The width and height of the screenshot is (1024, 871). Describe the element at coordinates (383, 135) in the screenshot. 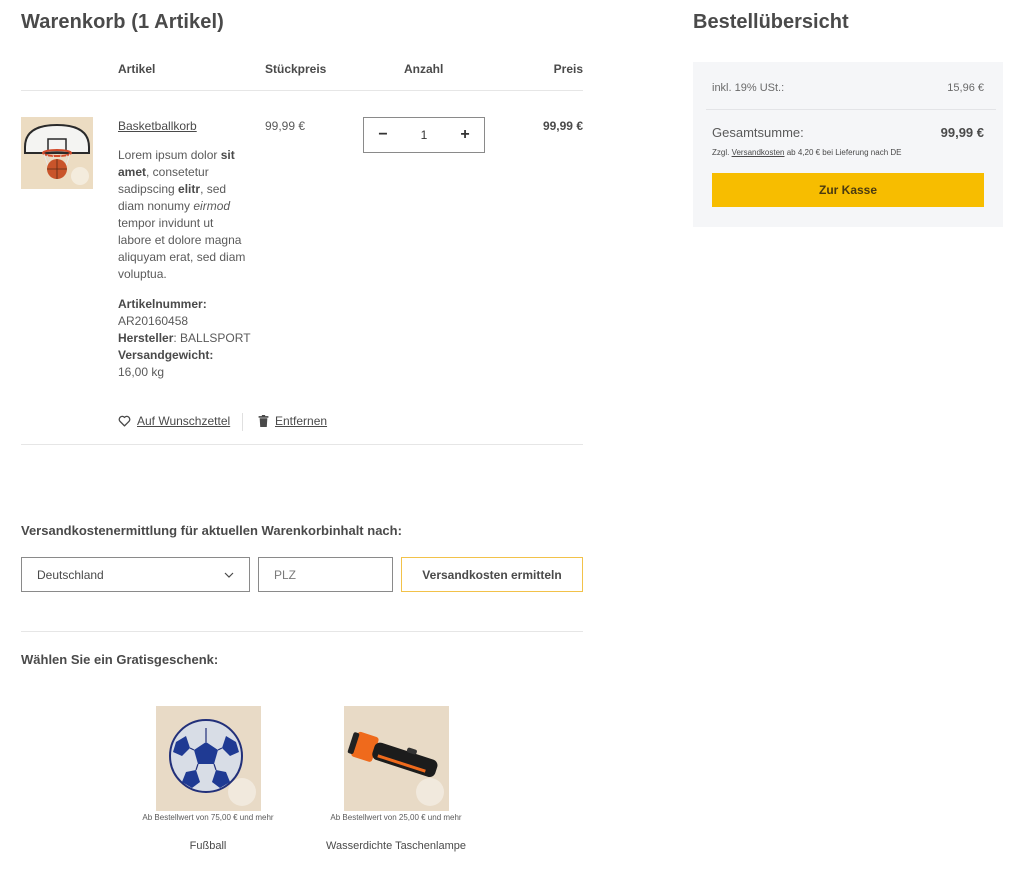

I see `quantity-decrease-button: −` at that location.